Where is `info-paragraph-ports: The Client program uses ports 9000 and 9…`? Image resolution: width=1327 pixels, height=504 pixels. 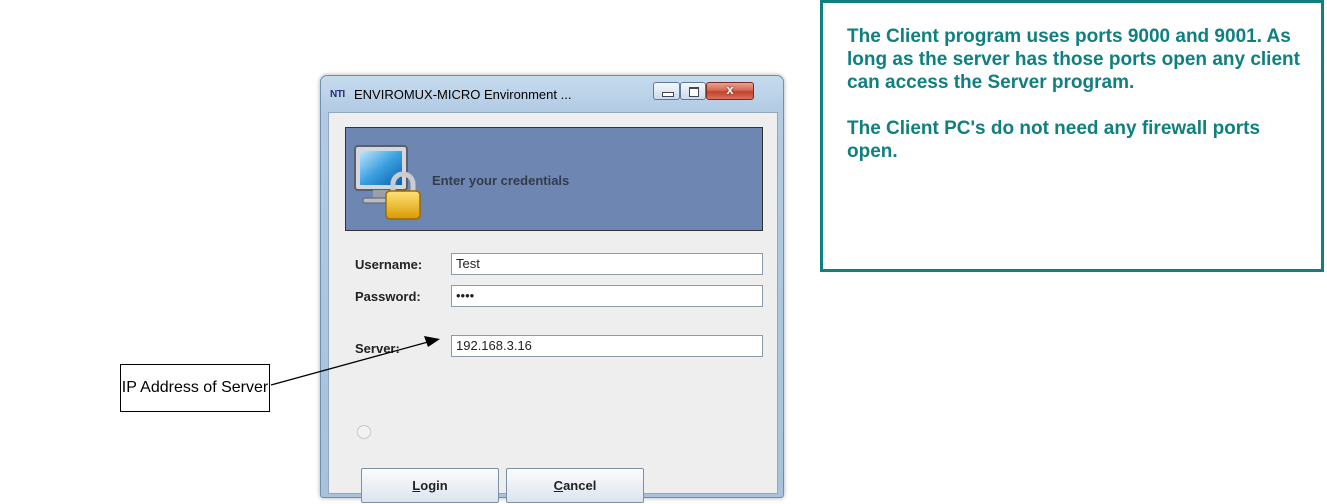
info-paragraph-ports: The Client program uses ports 9000 and 9… is located at coordinates (1073, 59).